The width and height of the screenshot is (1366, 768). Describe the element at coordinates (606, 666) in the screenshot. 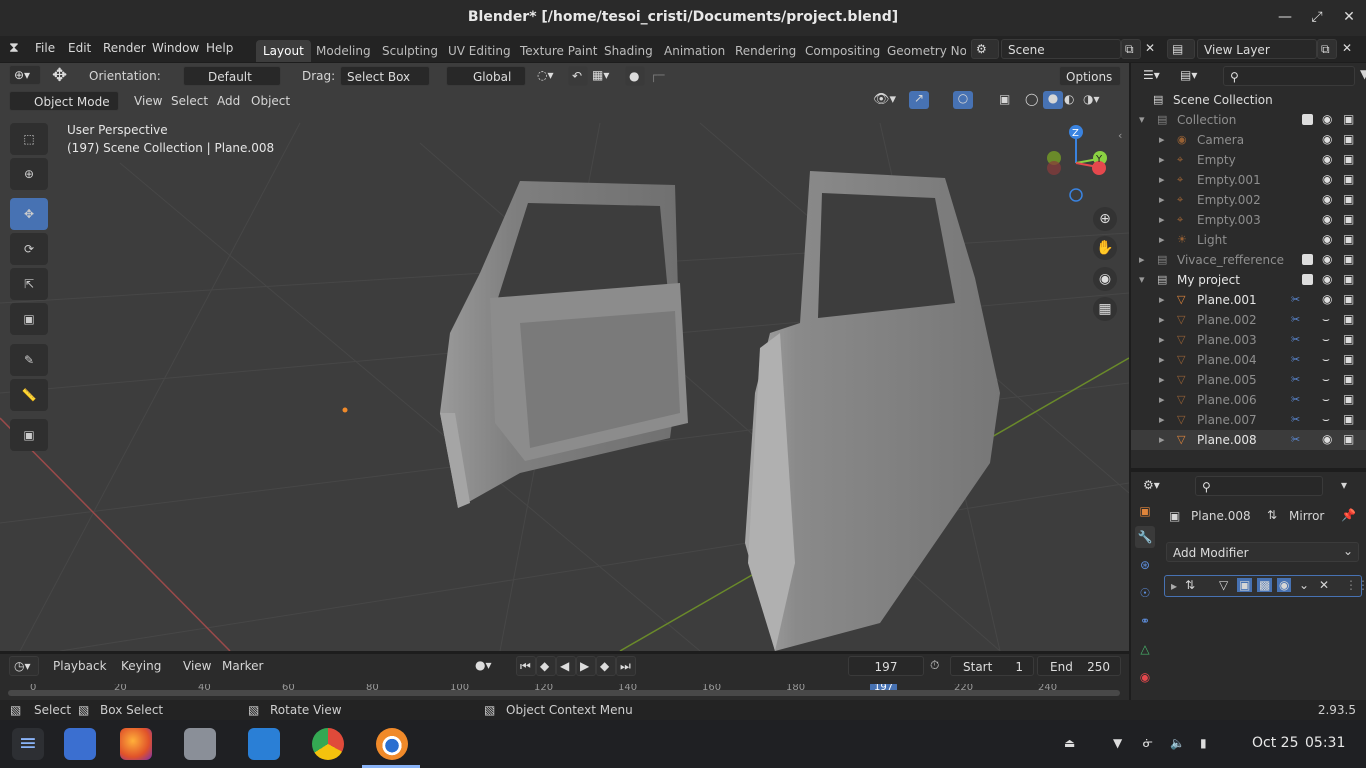

I see `next-keyframe-icon: ◆` at that location.